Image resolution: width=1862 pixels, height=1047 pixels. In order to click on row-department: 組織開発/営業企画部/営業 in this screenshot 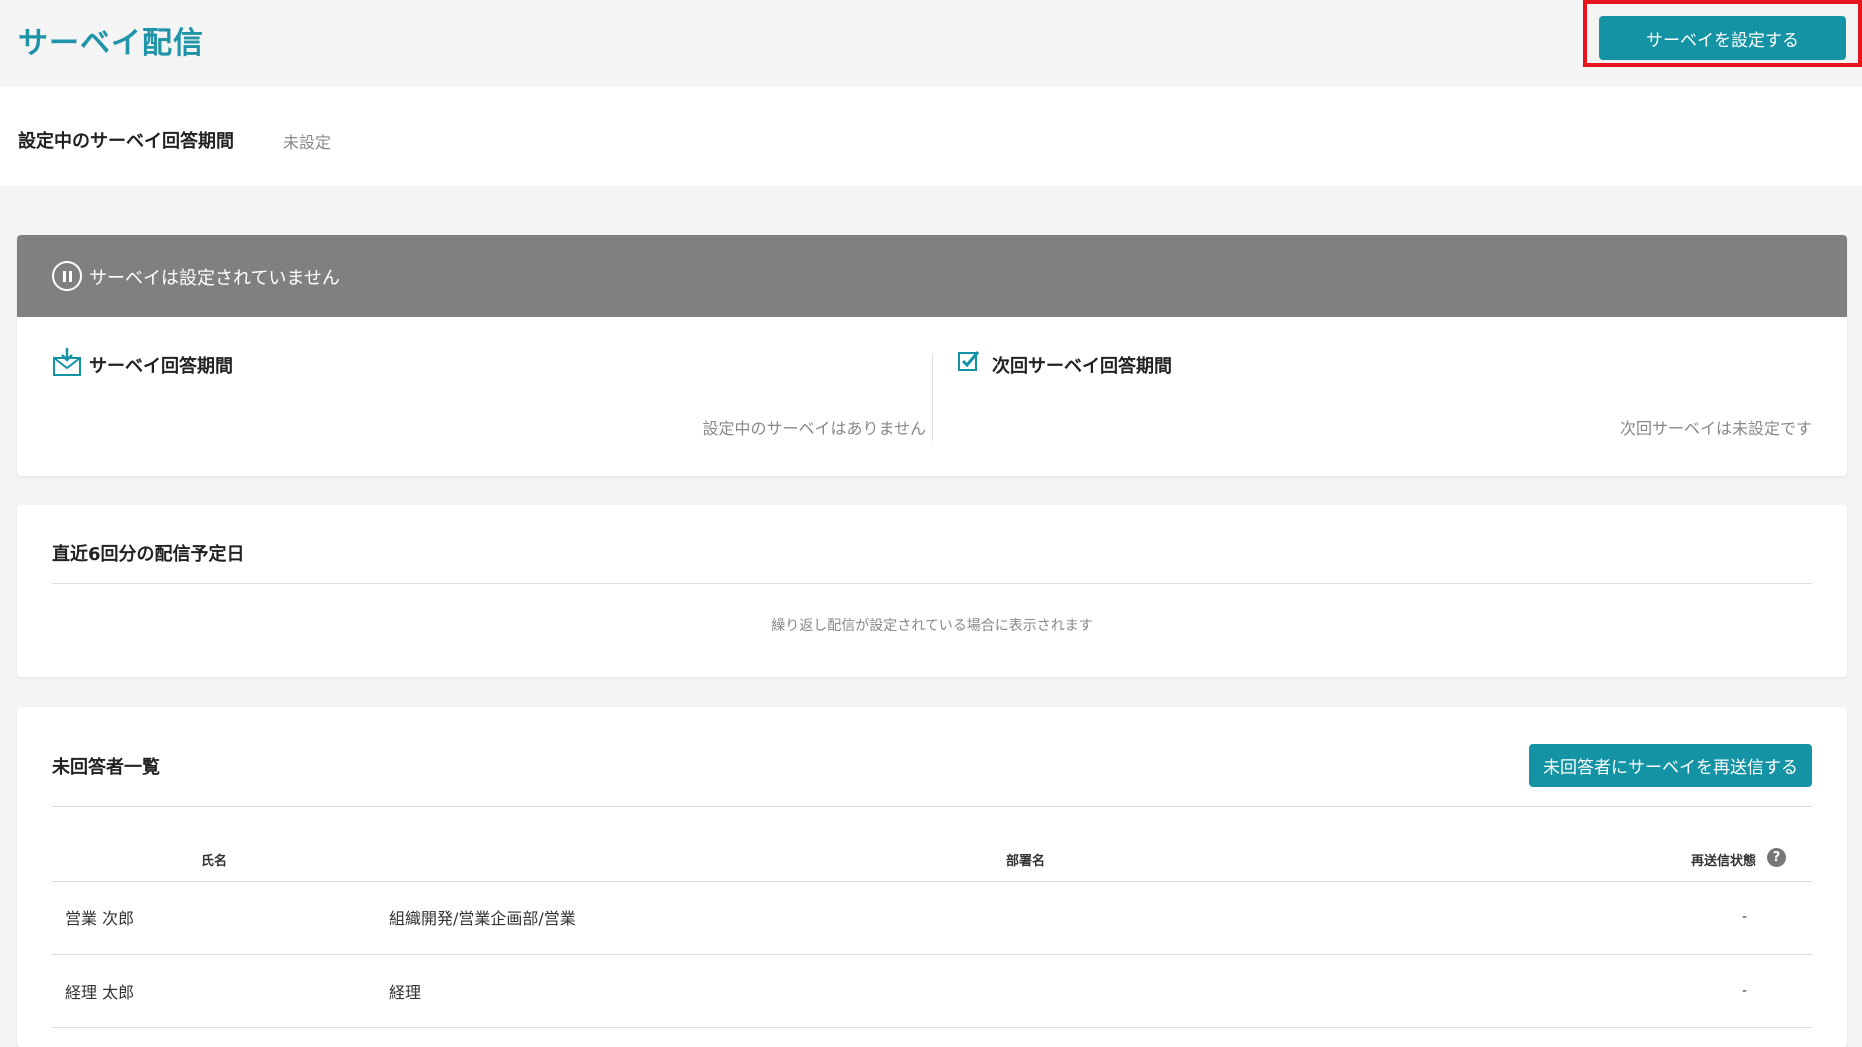, I will do `click(482, 918)`.